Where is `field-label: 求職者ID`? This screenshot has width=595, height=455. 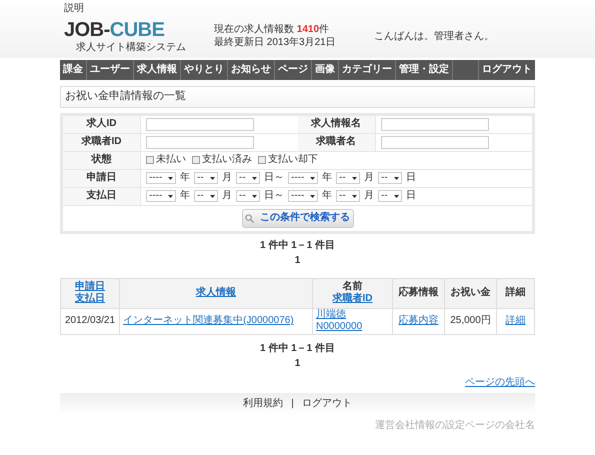 field-label: 求職者ID is located at coordinates (102, 142).